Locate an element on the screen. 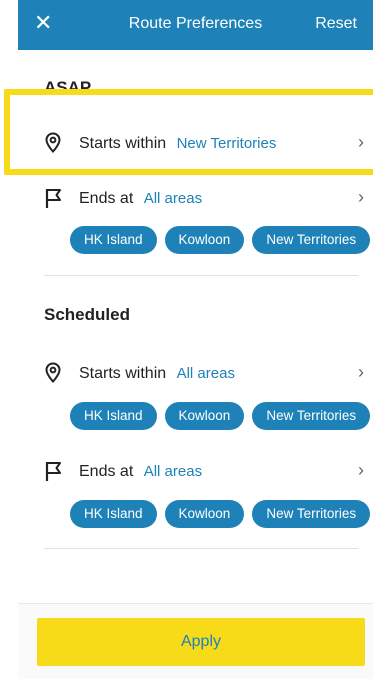 The height and width of the screenshot is (679, 373). asap-ends-at-row: Ends at All areas › is located at coordinates (204, 199).